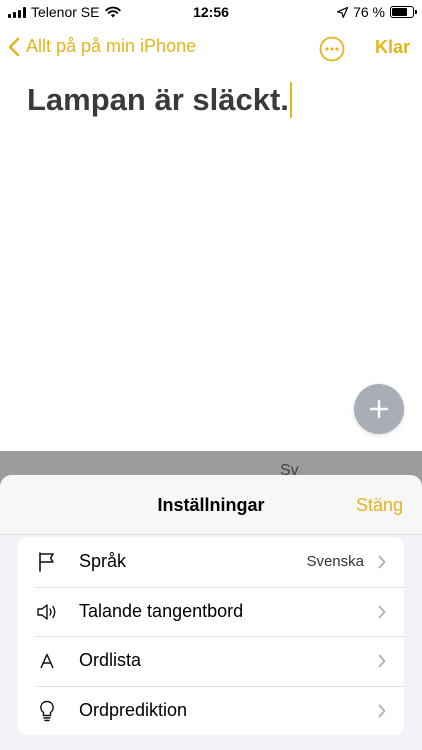 The width and height of the screenshot is (422, 750). I want to click on settings-row-speaking-keyboard: Talande tangentbord, so click(211, 611).